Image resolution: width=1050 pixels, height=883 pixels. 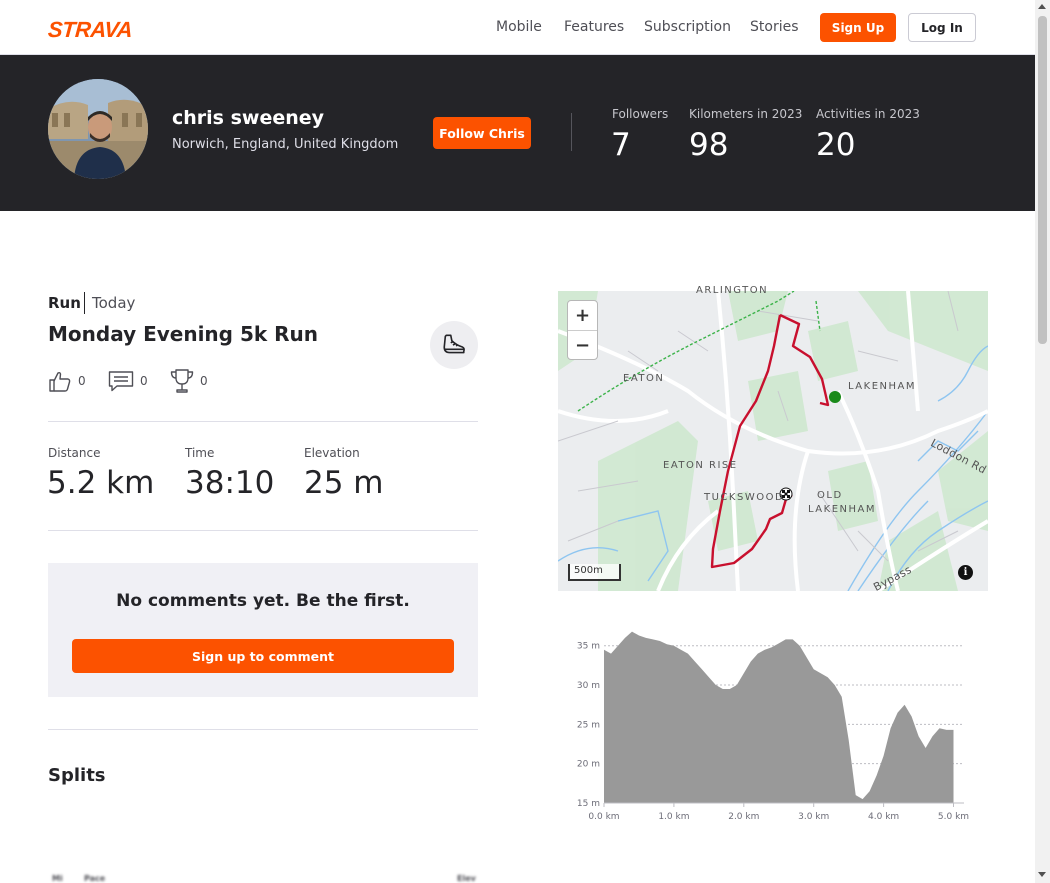 I want to click on map-zoom-control: + −, so click(x=582, y=330).